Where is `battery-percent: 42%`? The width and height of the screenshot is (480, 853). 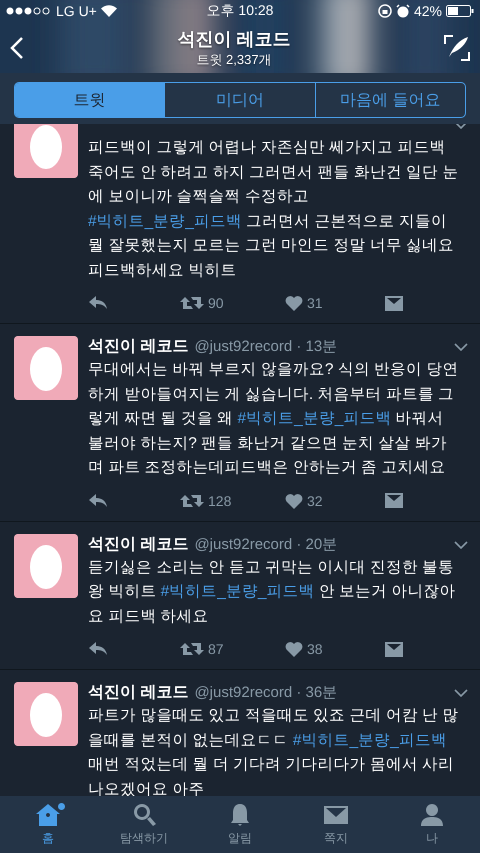 battery-percent: 42% is located at coordinates (428, 11).